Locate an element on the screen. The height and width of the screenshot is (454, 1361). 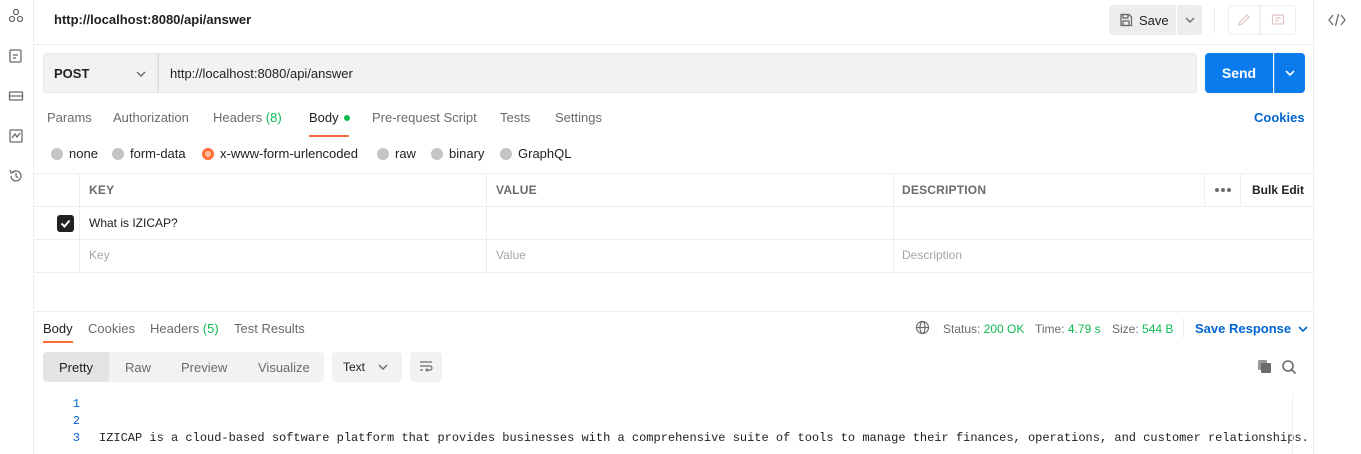
table-row-border is located at coordinates (673, 239).